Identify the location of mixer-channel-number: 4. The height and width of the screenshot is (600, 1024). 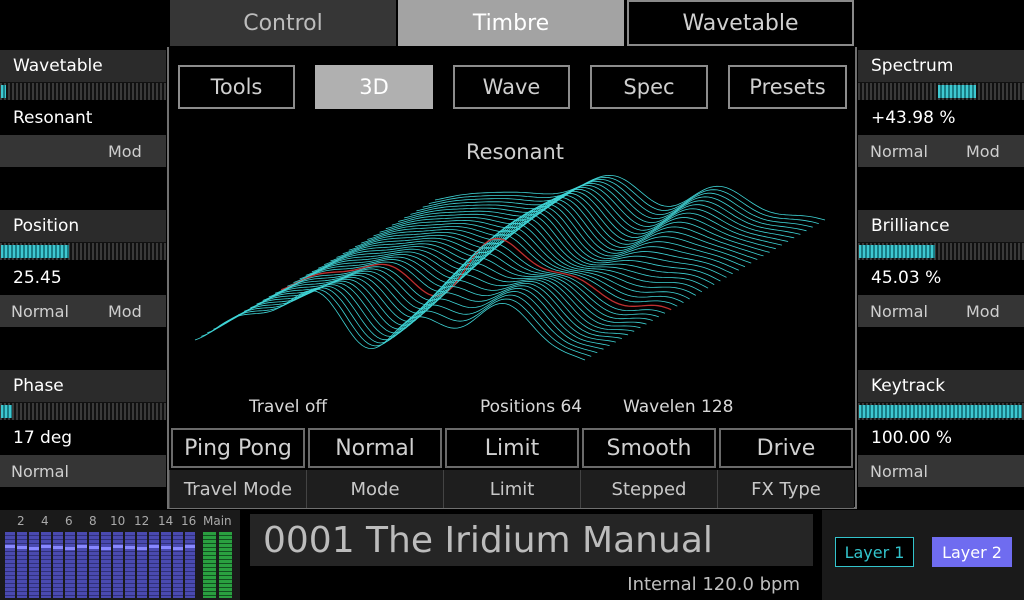
(45, 521).